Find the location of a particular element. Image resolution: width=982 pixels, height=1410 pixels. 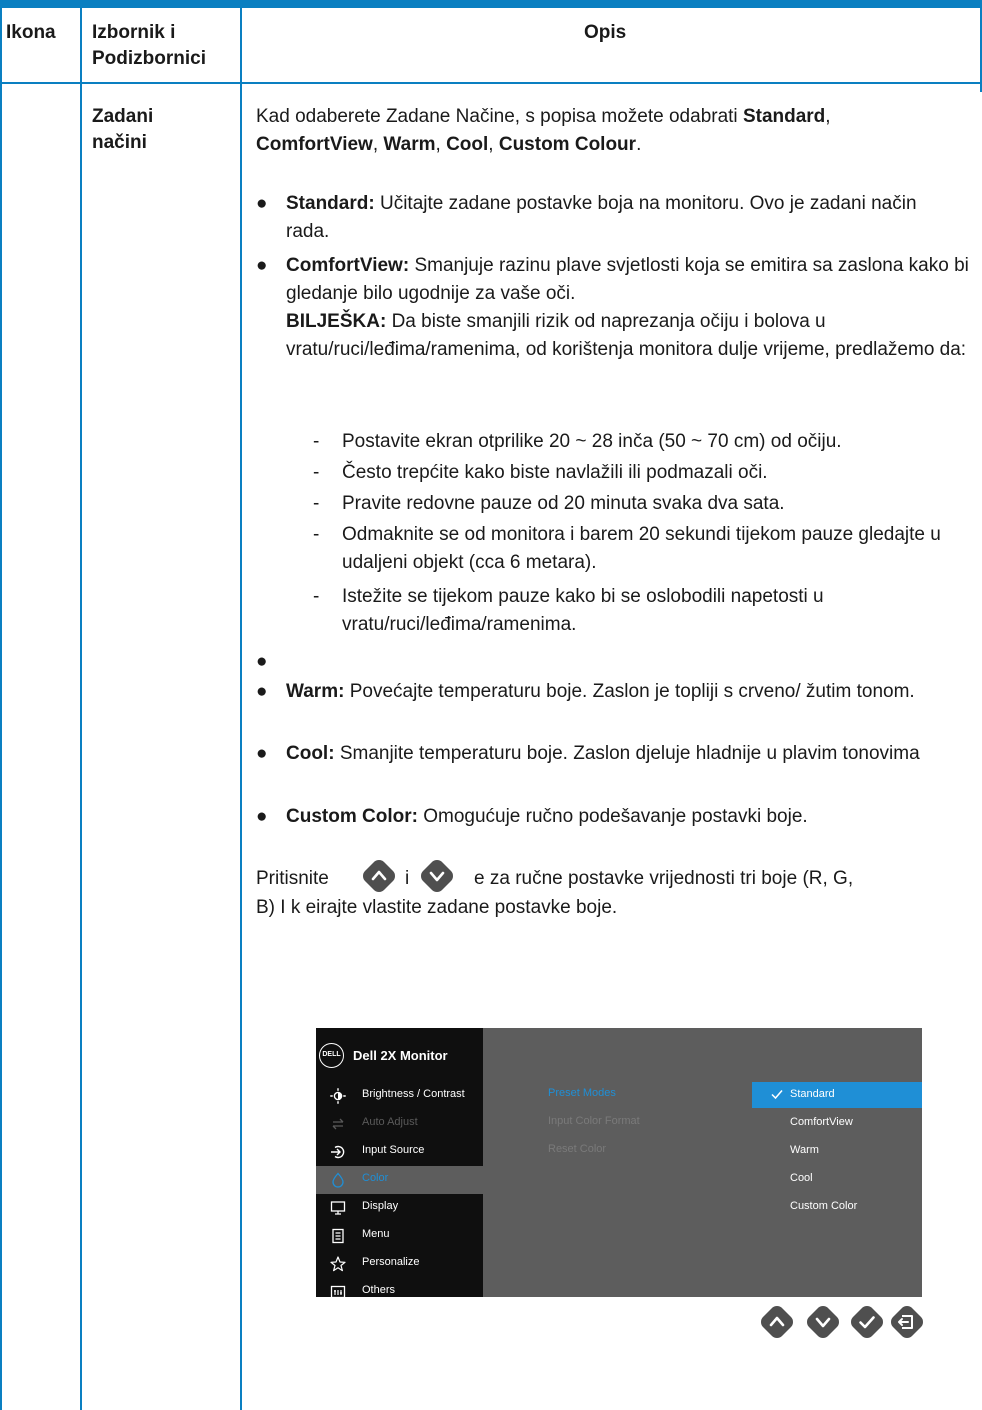

osd-option-label: Warm is located at coordinates (804, 1150).